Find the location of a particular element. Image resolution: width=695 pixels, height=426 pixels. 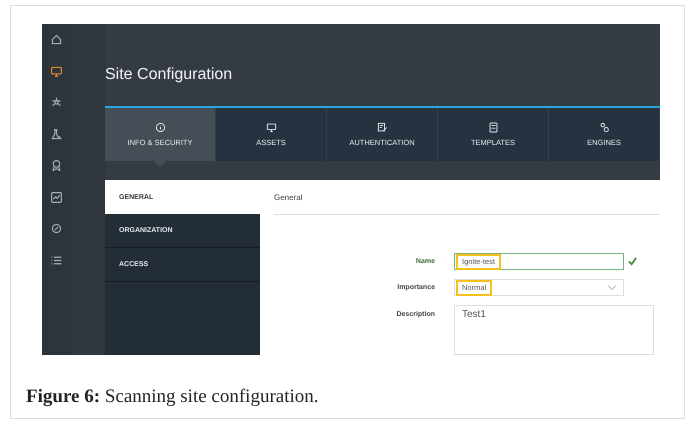

chart-icon is located at coordinates (57, 197).